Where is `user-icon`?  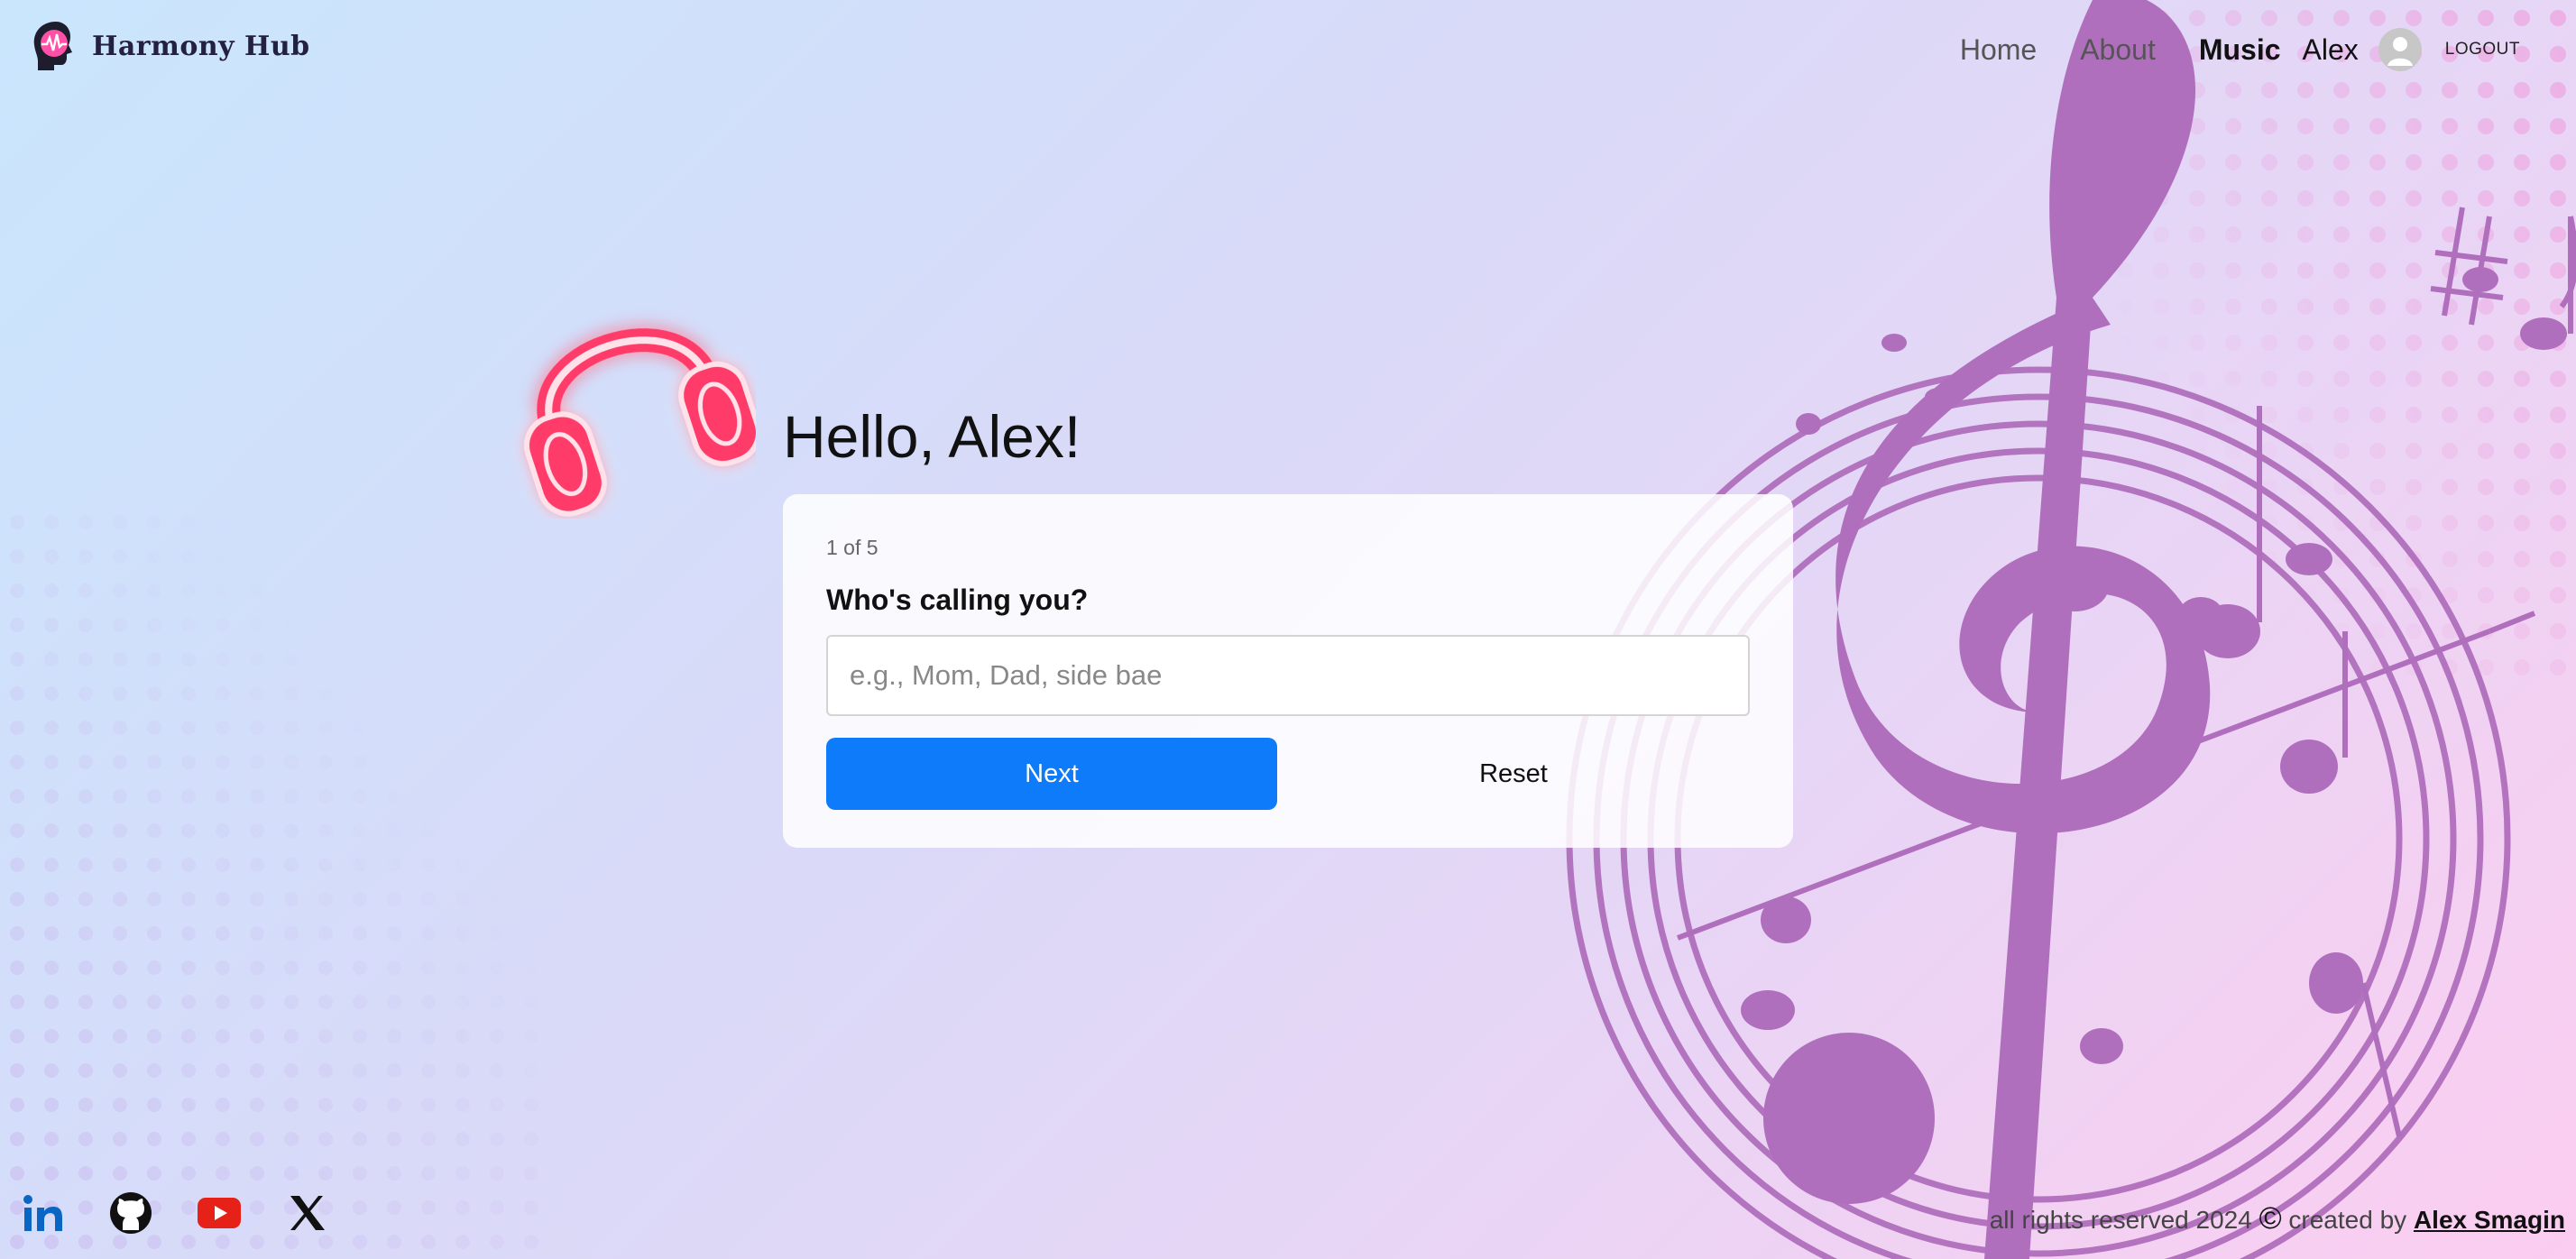 user-icon is located at coordinates (2400, 51).